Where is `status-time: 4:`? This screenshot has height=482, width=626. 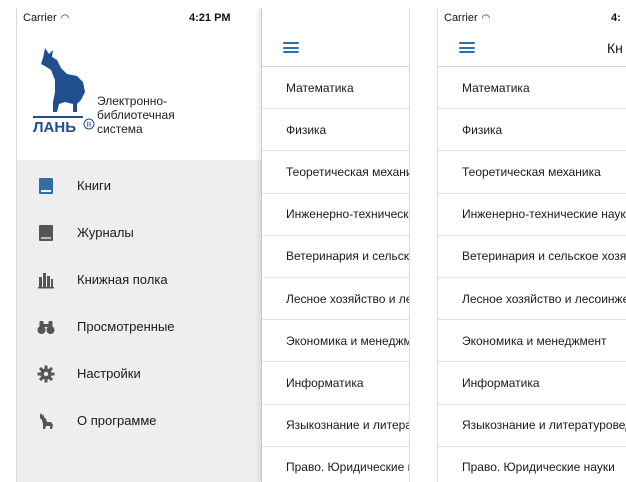 status-time: 4: is located at coordinates (616, 18).